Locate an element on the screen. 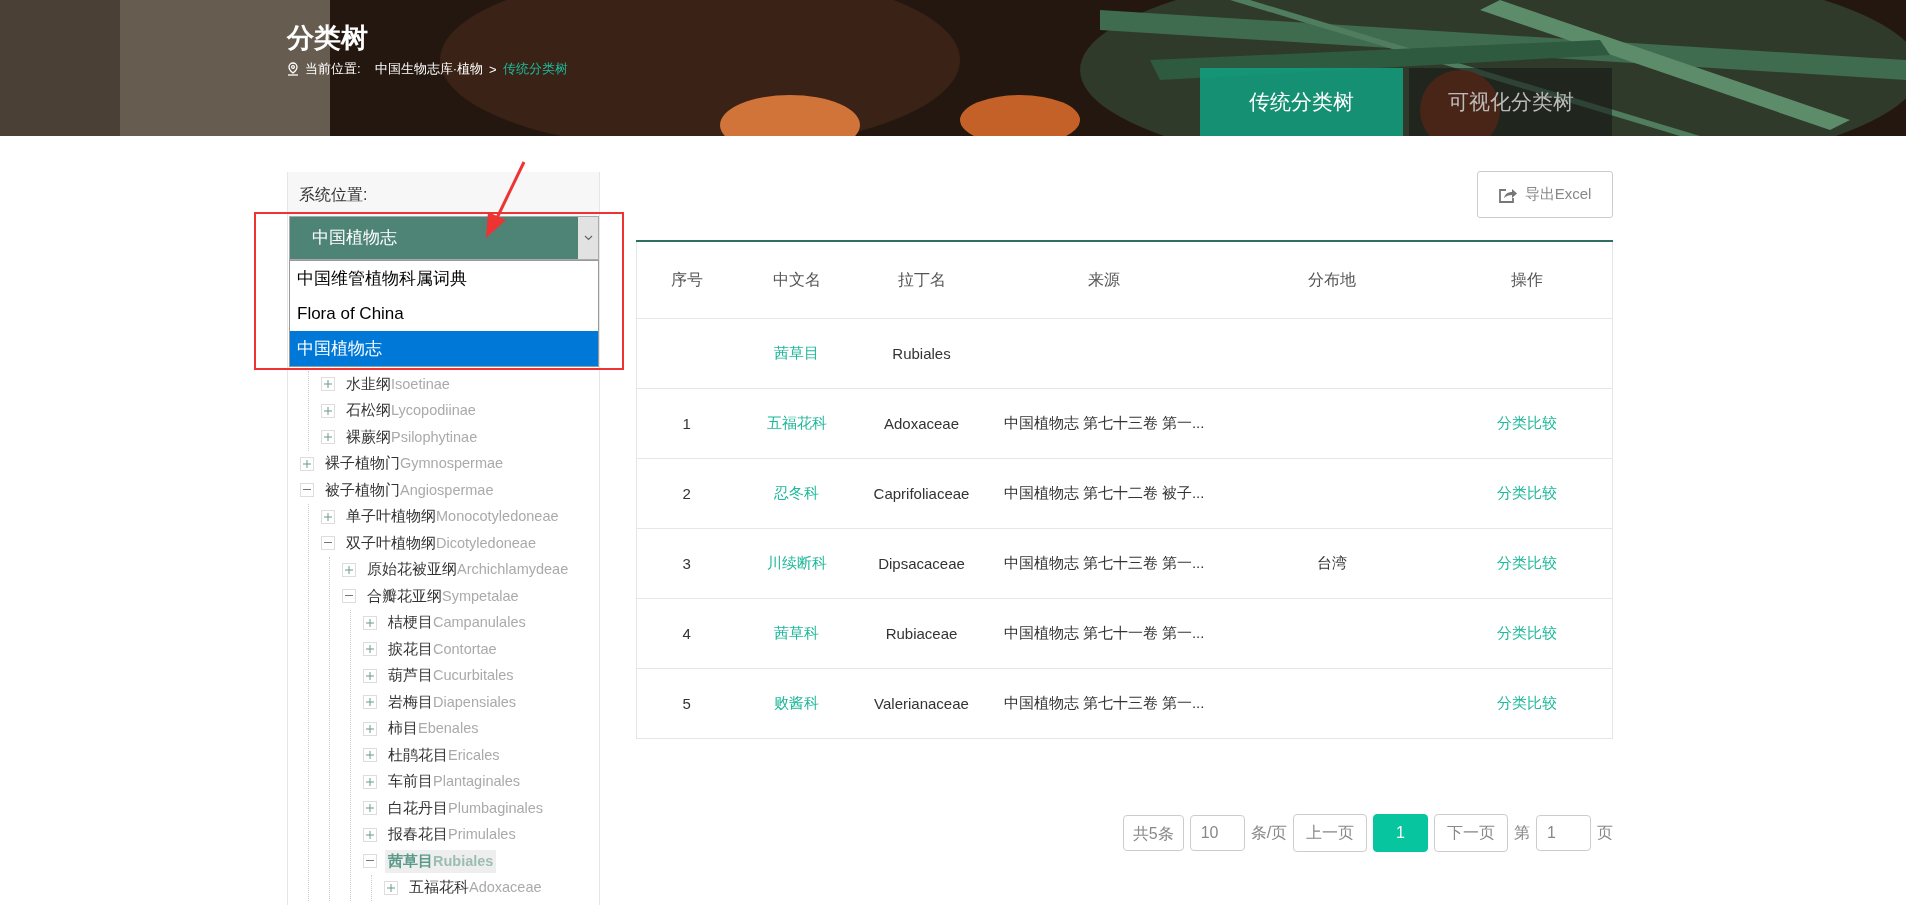 The image size is (1906, 905). tree-item: 杜鹃花目 Ericales is located at coordinates (444, 755).